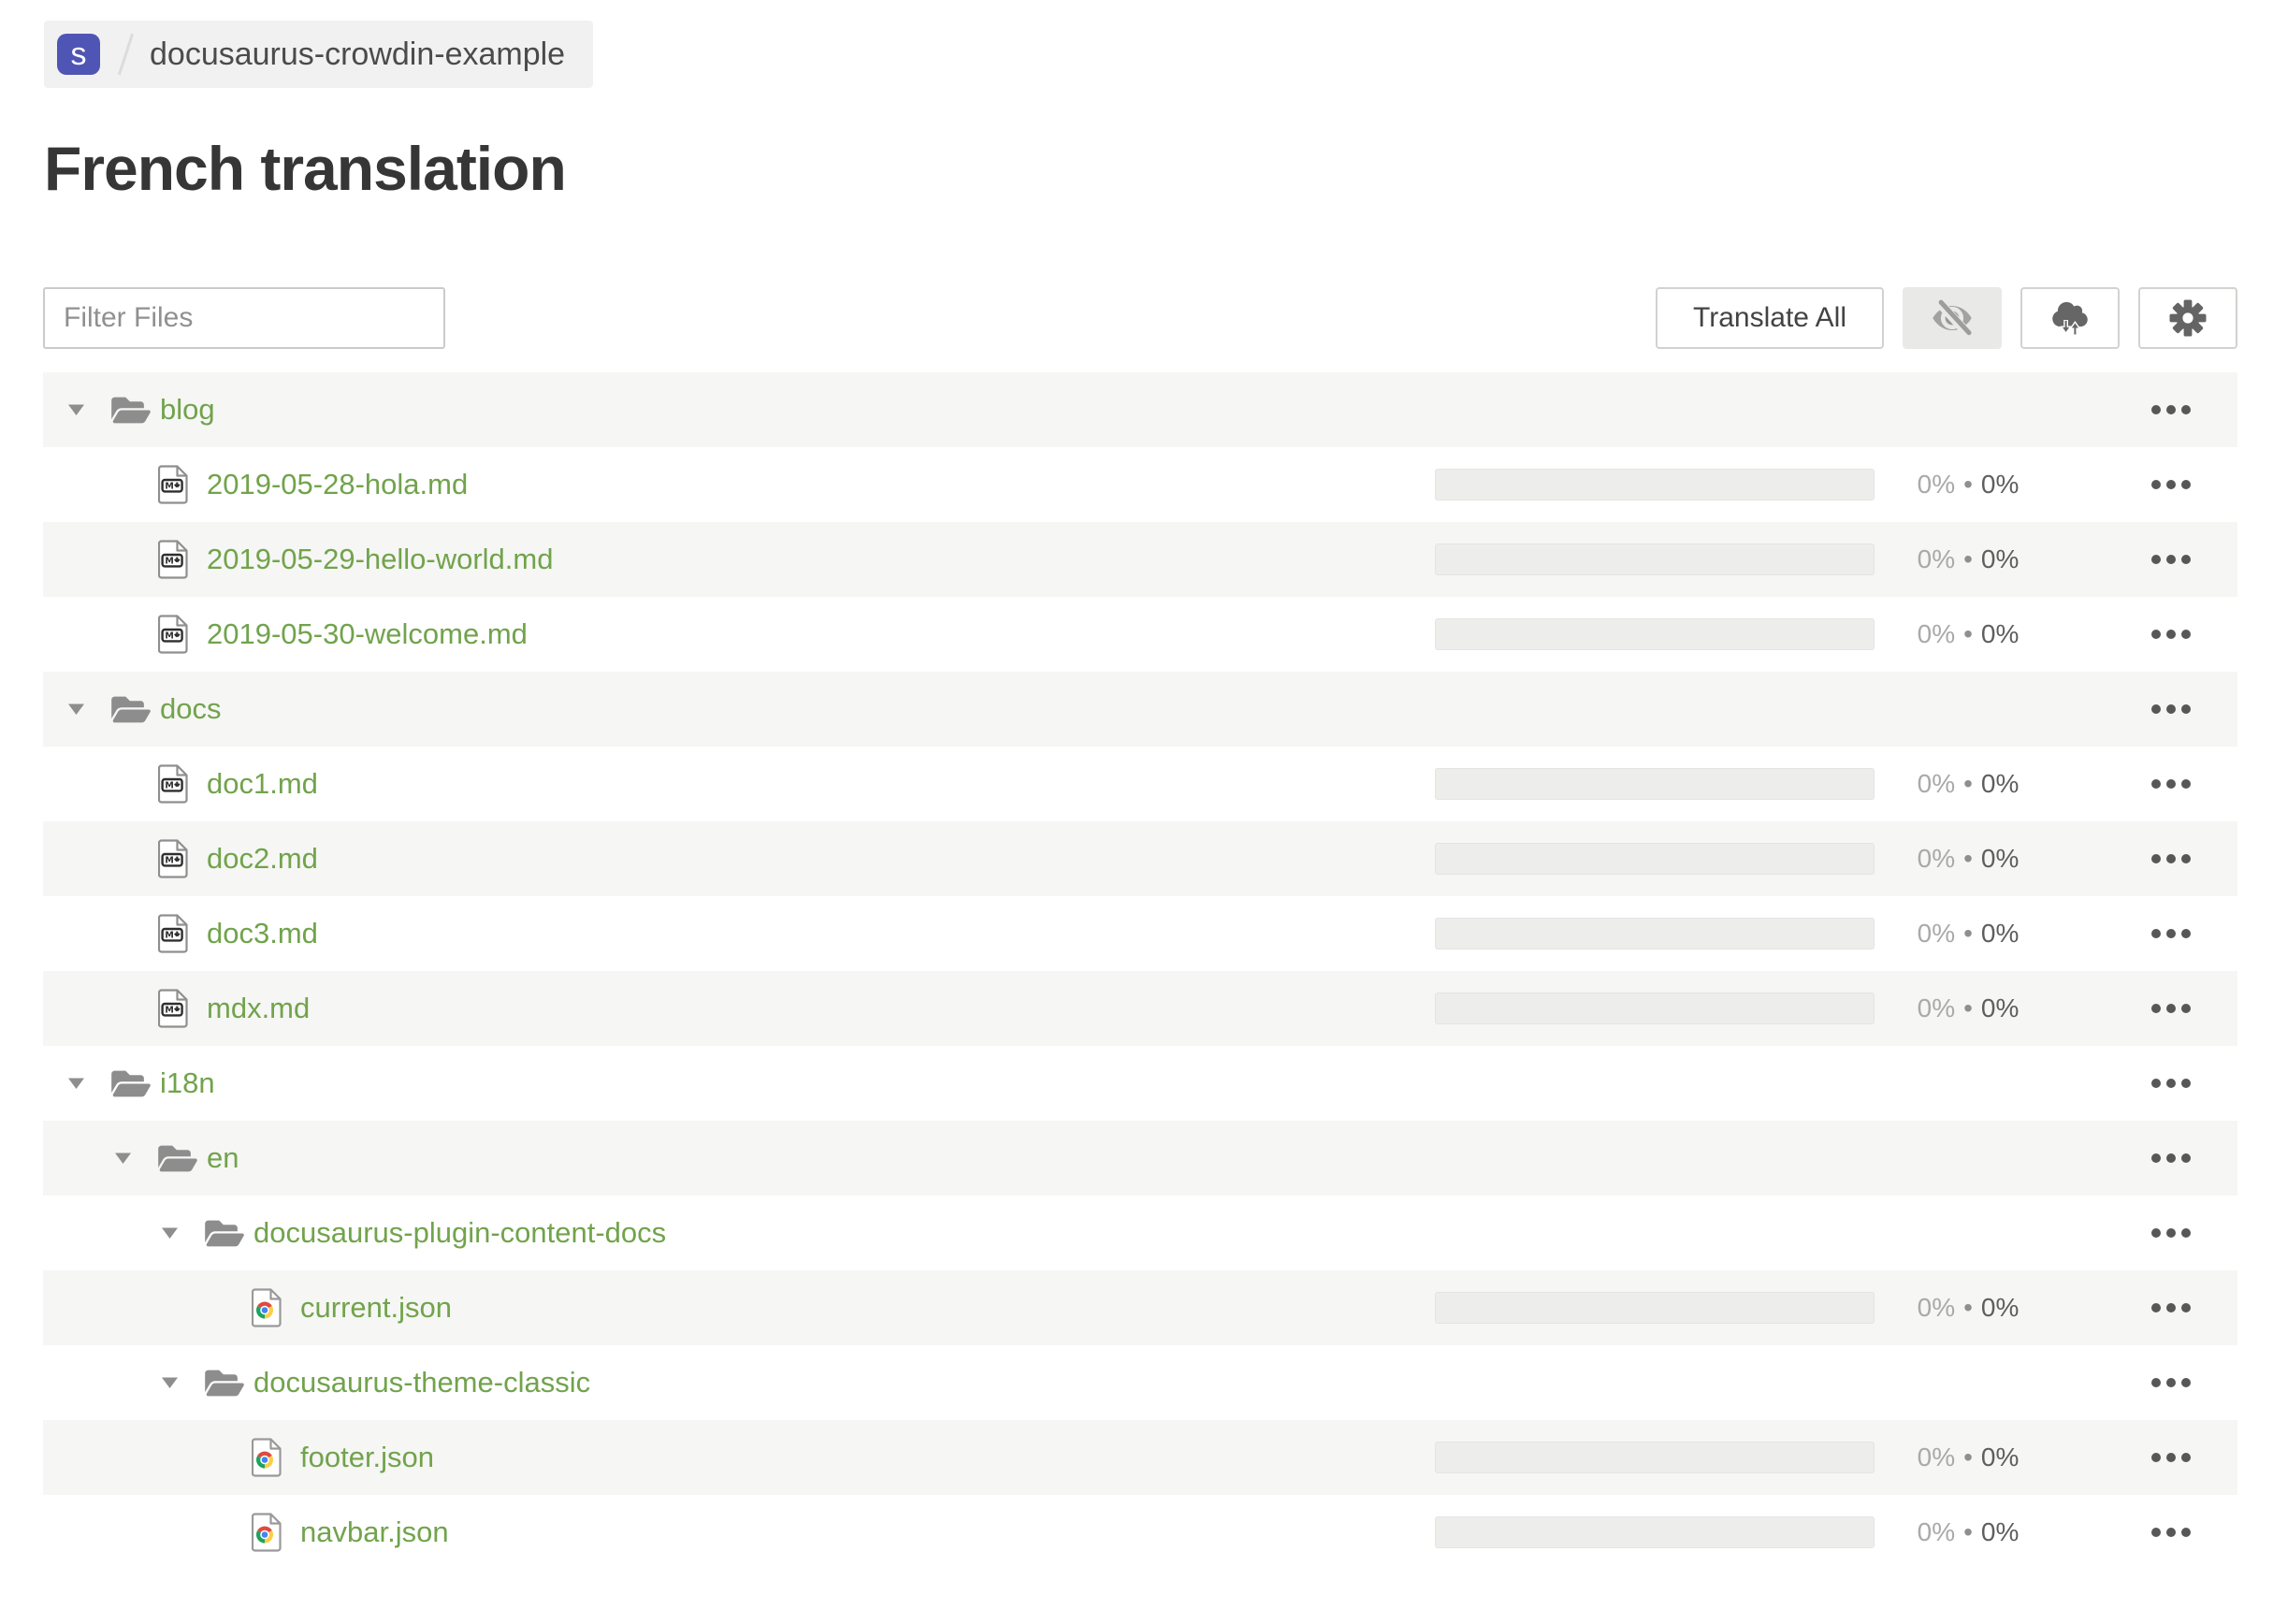  What do you see at coordinates (2070, 318) in the screenshot?
I see `sync-translations-button` at bounding box center [2070, 318].